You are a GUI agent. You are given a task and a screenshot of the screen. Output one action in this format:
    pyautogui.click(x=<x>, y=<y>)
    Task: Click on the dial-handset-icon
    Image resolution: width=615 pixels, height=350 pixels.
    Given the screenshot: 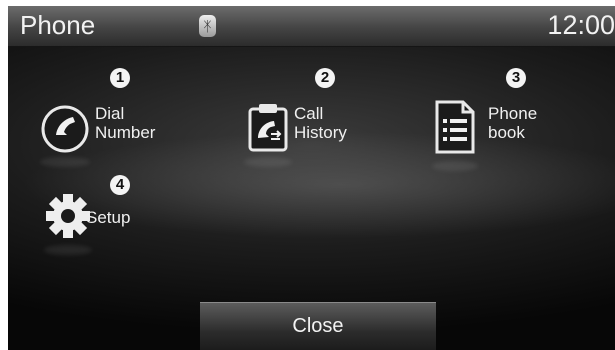 What is the action you would take?
    pyautogui.click(x=65, y=129)
    